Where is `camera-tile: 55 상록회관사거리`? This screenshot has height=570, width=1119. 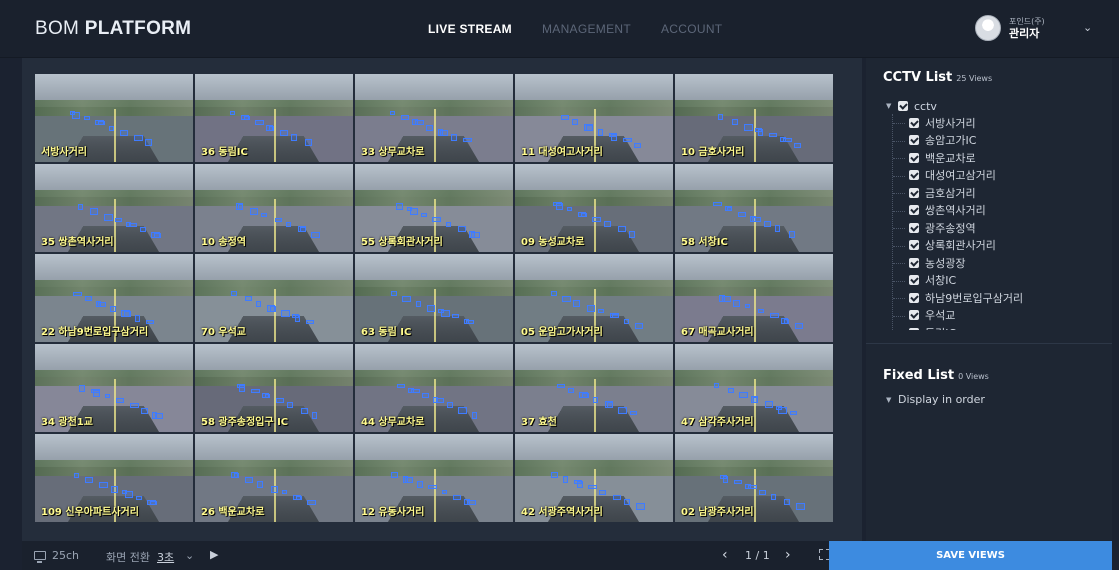 camera-tile: 55 상록회관사거리 is located at coordinates (434, 208).